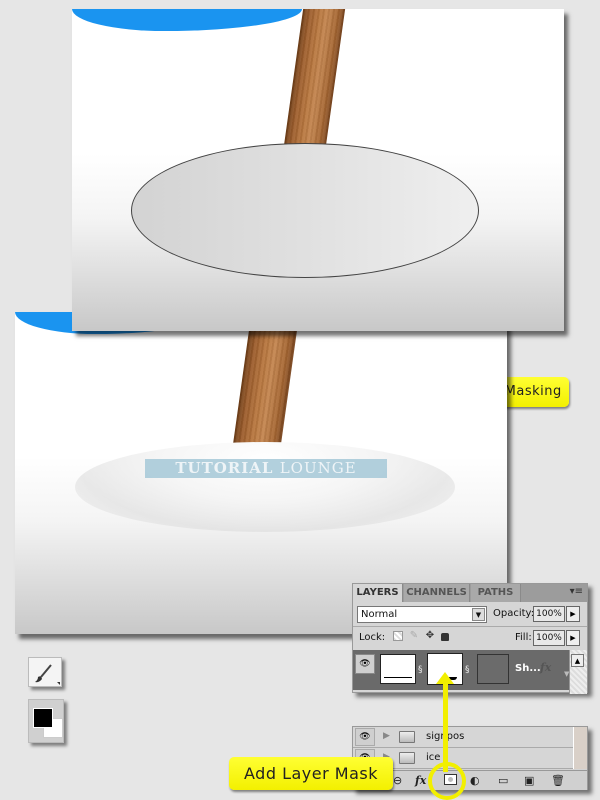  I want to click on panel-menu-icon: ▾≡, so click(576, 591).